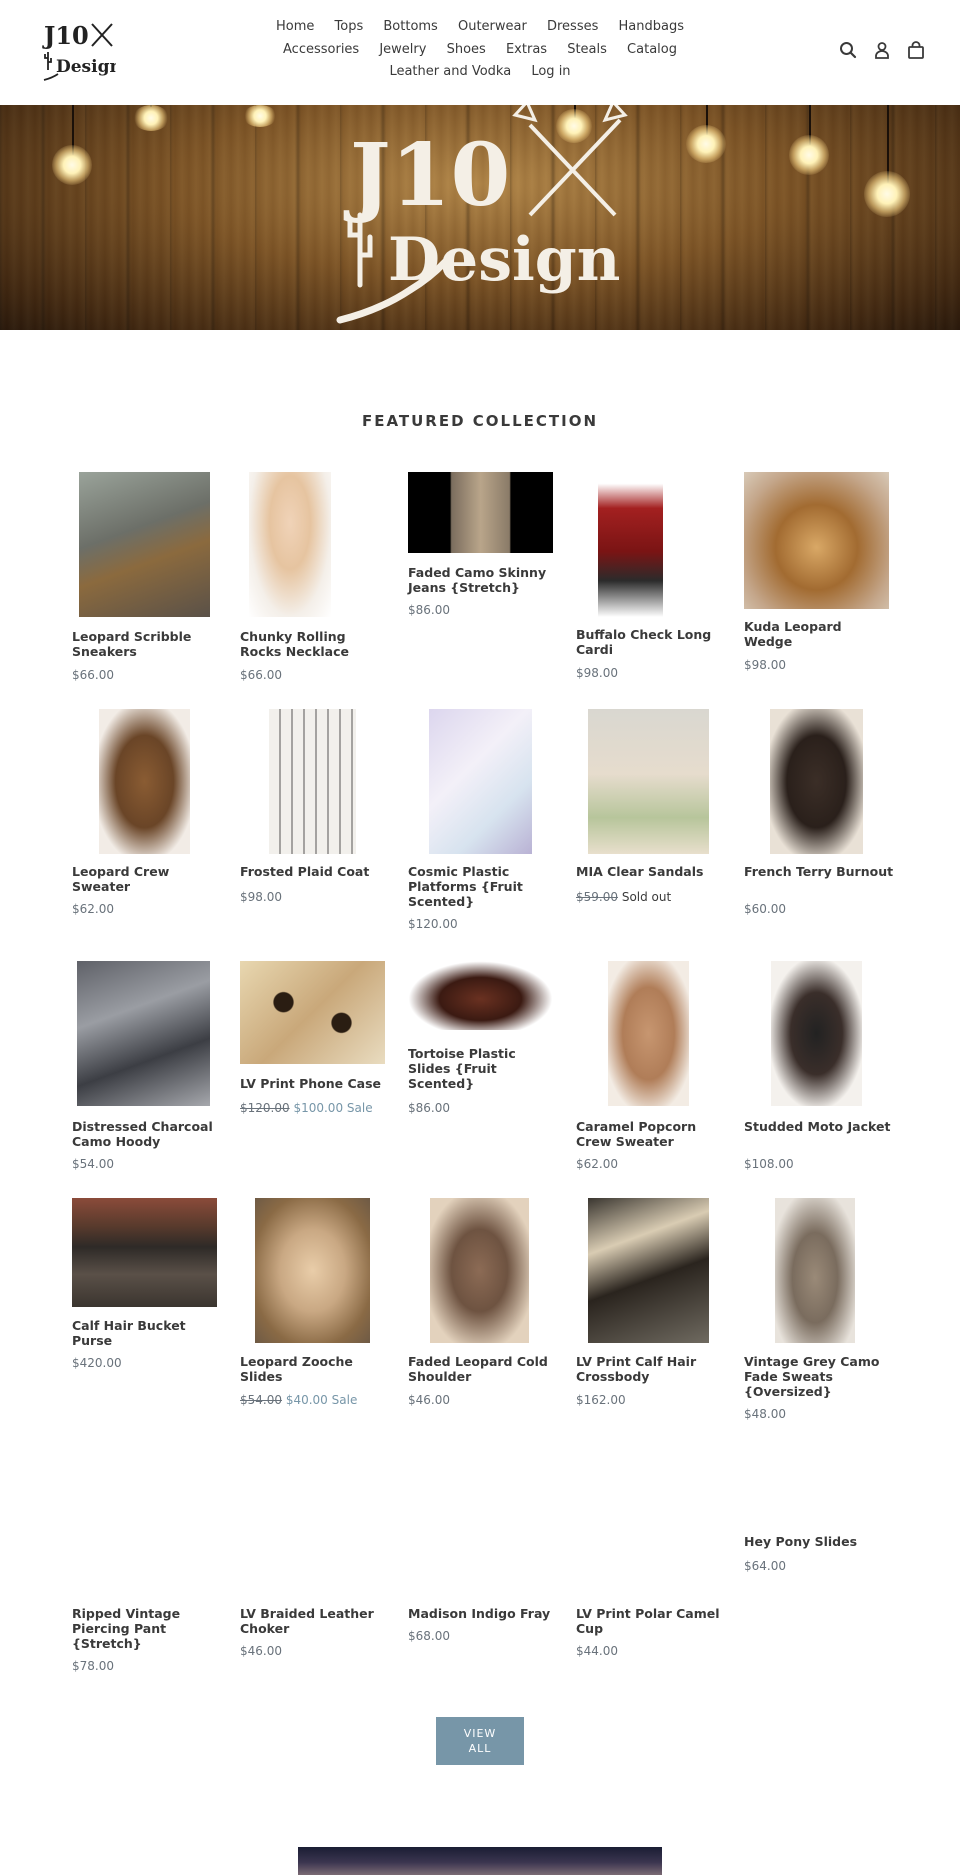 The image size is (960, 1875). What do you see at coordinates (651, 1621) in the screenshot?
I see `product-title: LV Print Polar Camel Cup` at bounding box center [651, 1621].